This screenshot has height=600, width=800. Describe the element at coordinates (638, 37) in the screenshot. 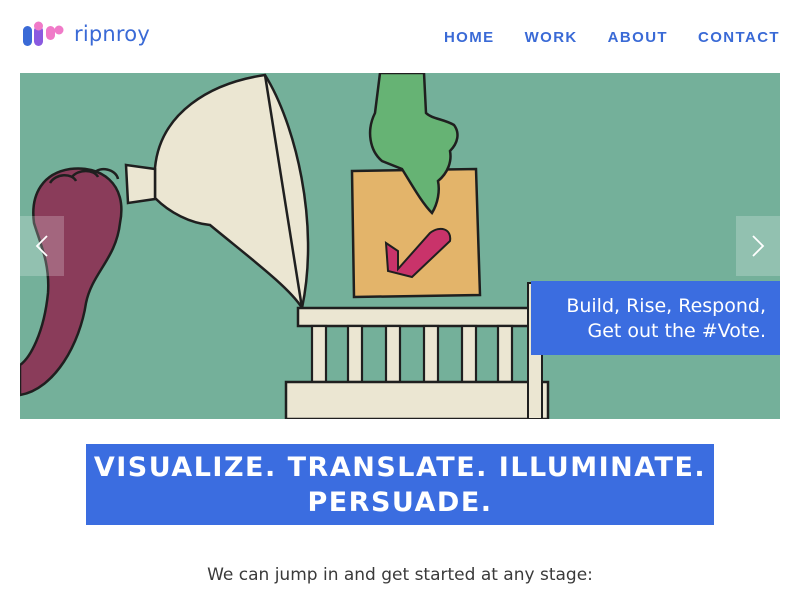

I see `nav-item-about: ABOUT` at that location.